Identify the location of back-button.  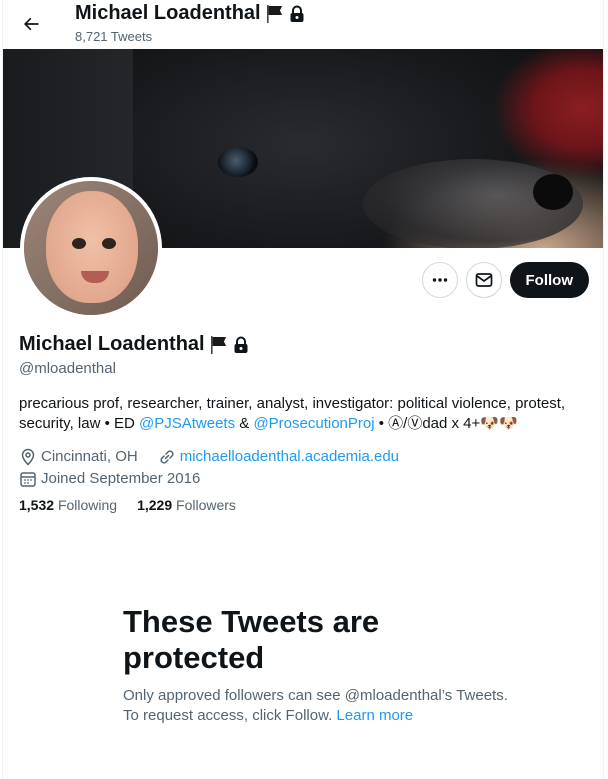
(31, 24).